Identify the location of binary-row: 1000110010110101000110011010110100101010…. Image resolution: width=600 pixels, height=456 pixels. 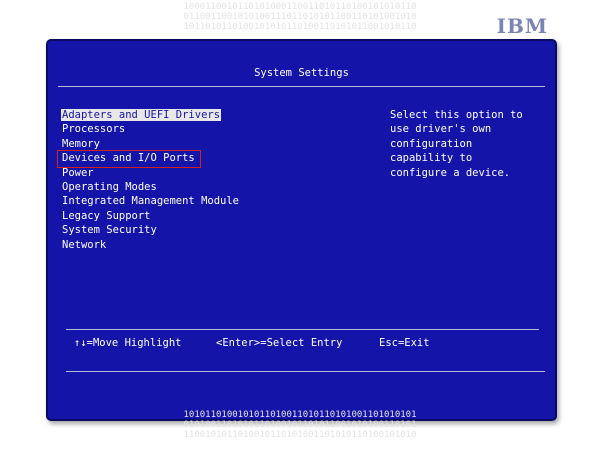
(300, 7).